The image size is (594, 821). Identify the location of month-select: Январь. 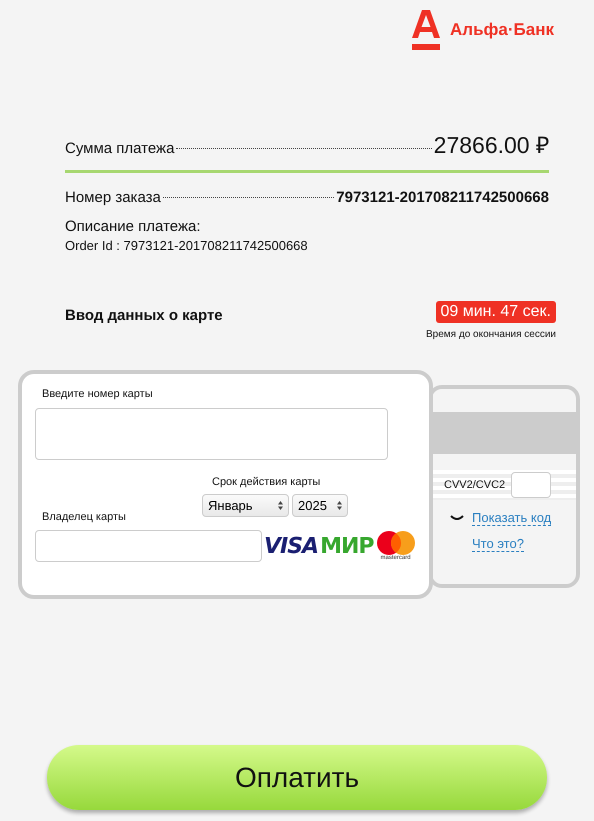
(245, 505).